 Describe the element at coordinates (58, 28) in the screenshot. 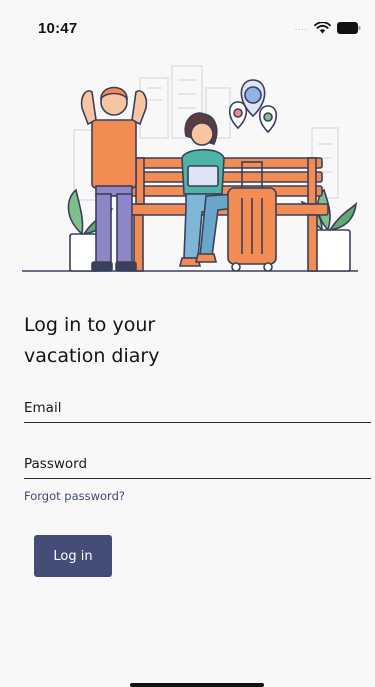

I see `status-time: 10:47` at that location.